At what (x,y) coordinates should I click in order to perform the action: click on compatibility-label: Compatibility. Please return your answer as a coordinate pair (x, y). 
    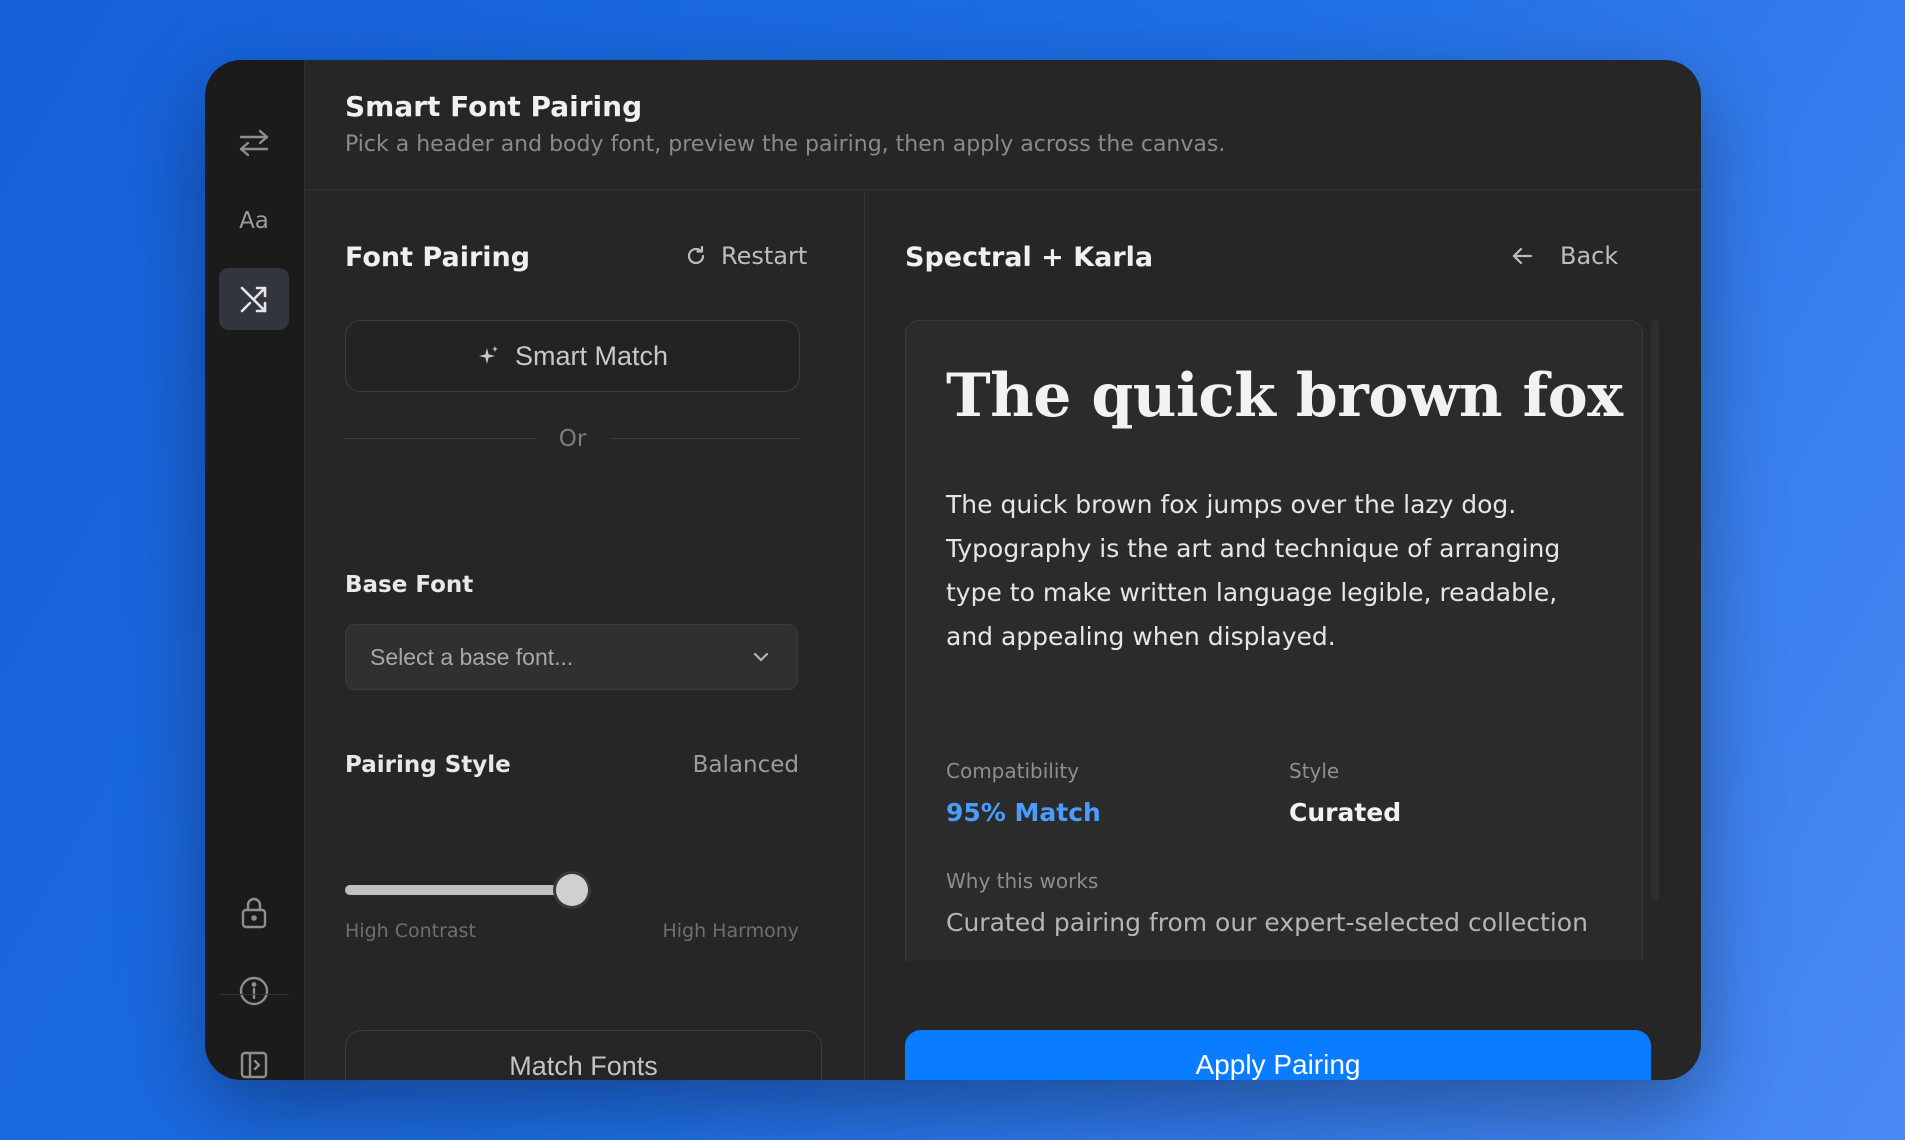
    Looking at the image, I should click on (1013, 771).